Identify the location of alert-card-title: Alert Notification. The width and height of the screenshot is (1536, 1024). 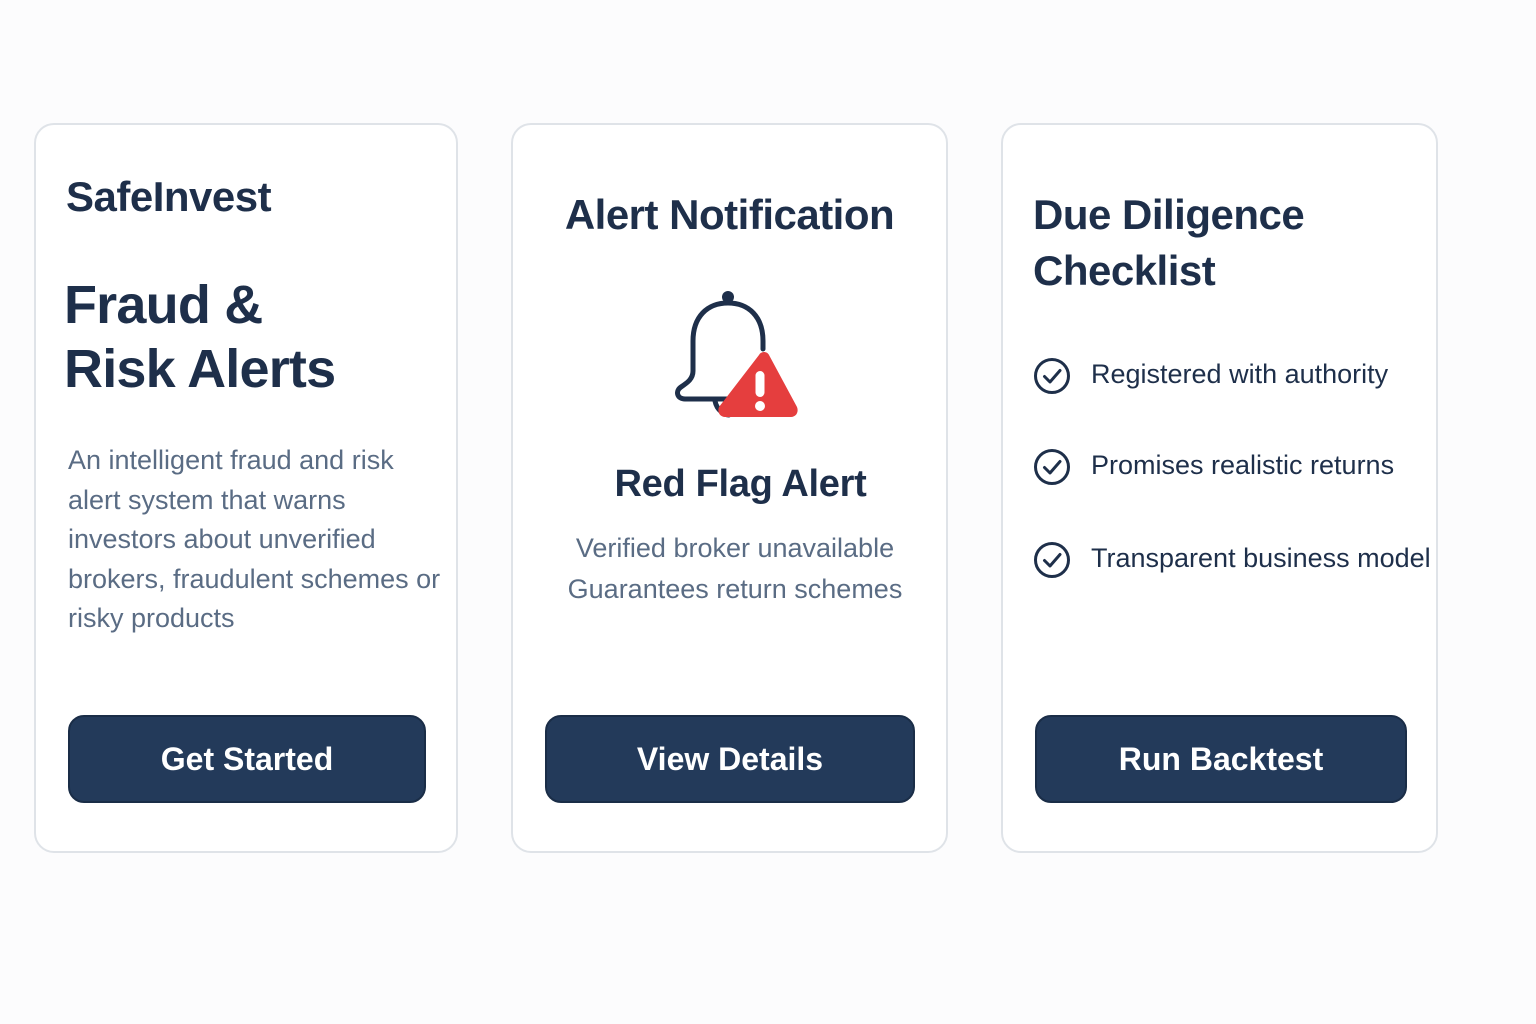
(729, 214).